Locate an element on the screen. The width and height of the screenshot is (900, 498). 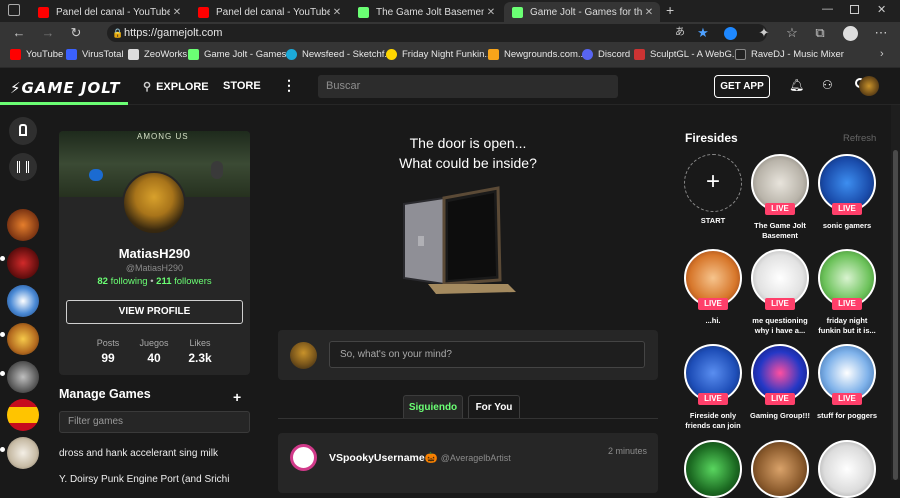
nav-explore-label: EXPLORE is located at coordinates (182, 87).